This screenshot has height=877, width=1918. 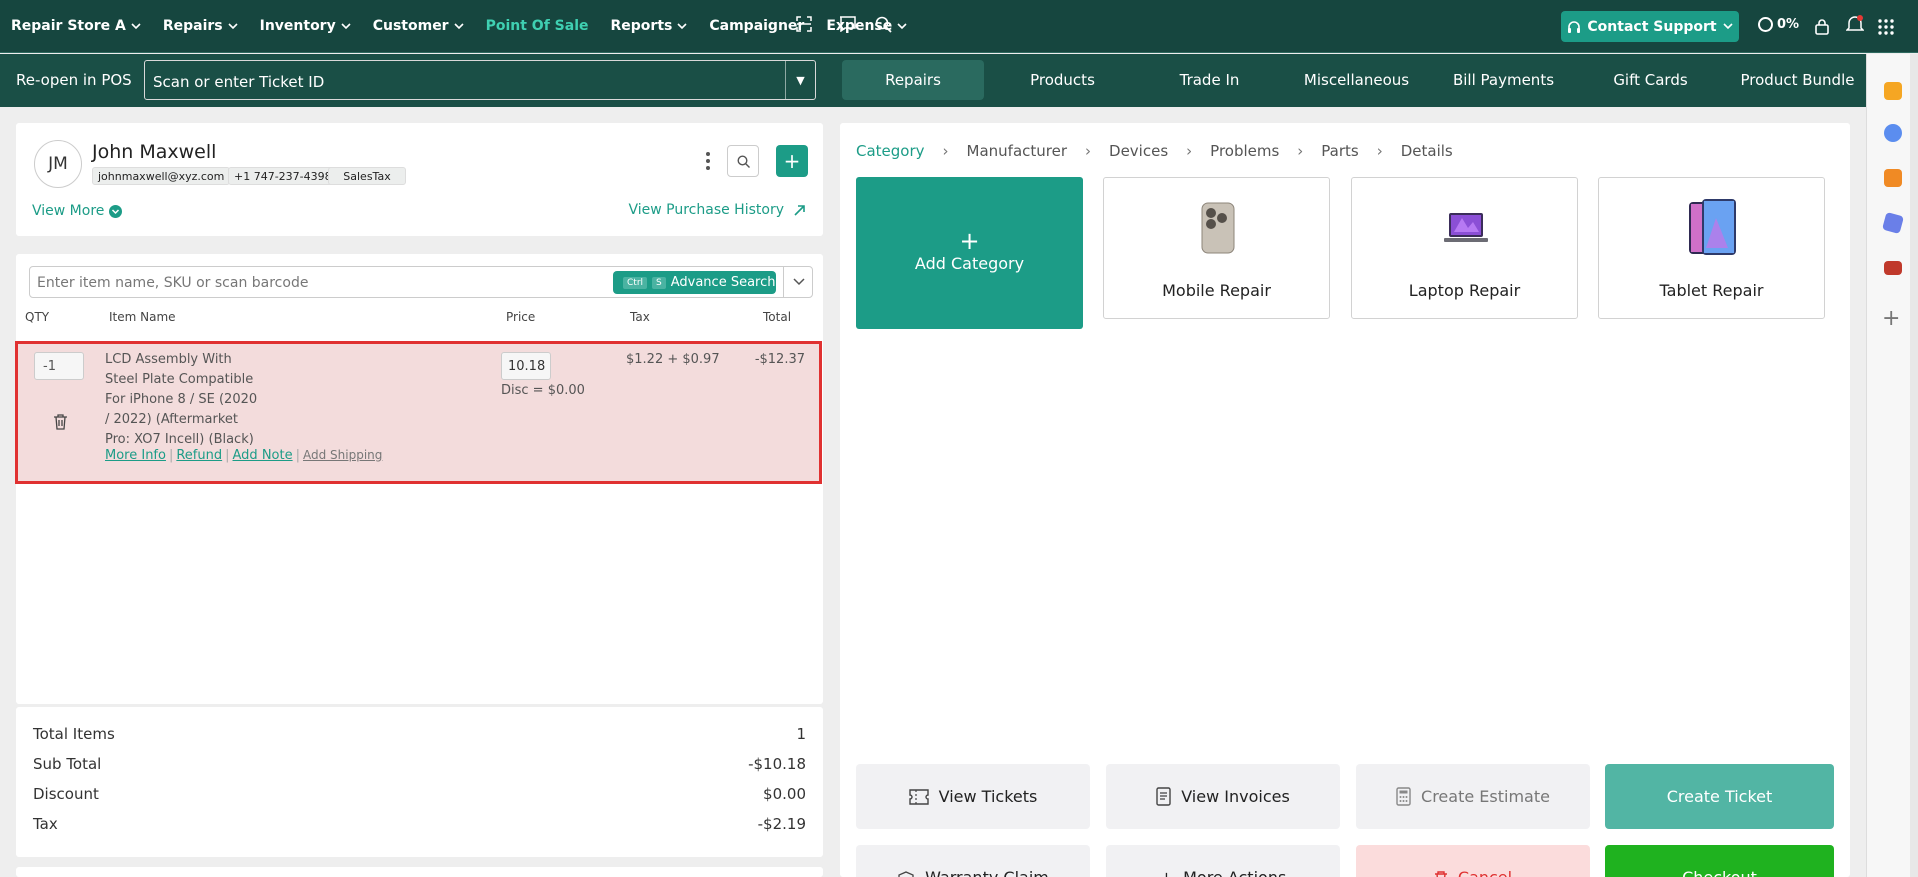 I want to click on crumb-manufacturer: Manufacturer, so click(x=1017, y=151).